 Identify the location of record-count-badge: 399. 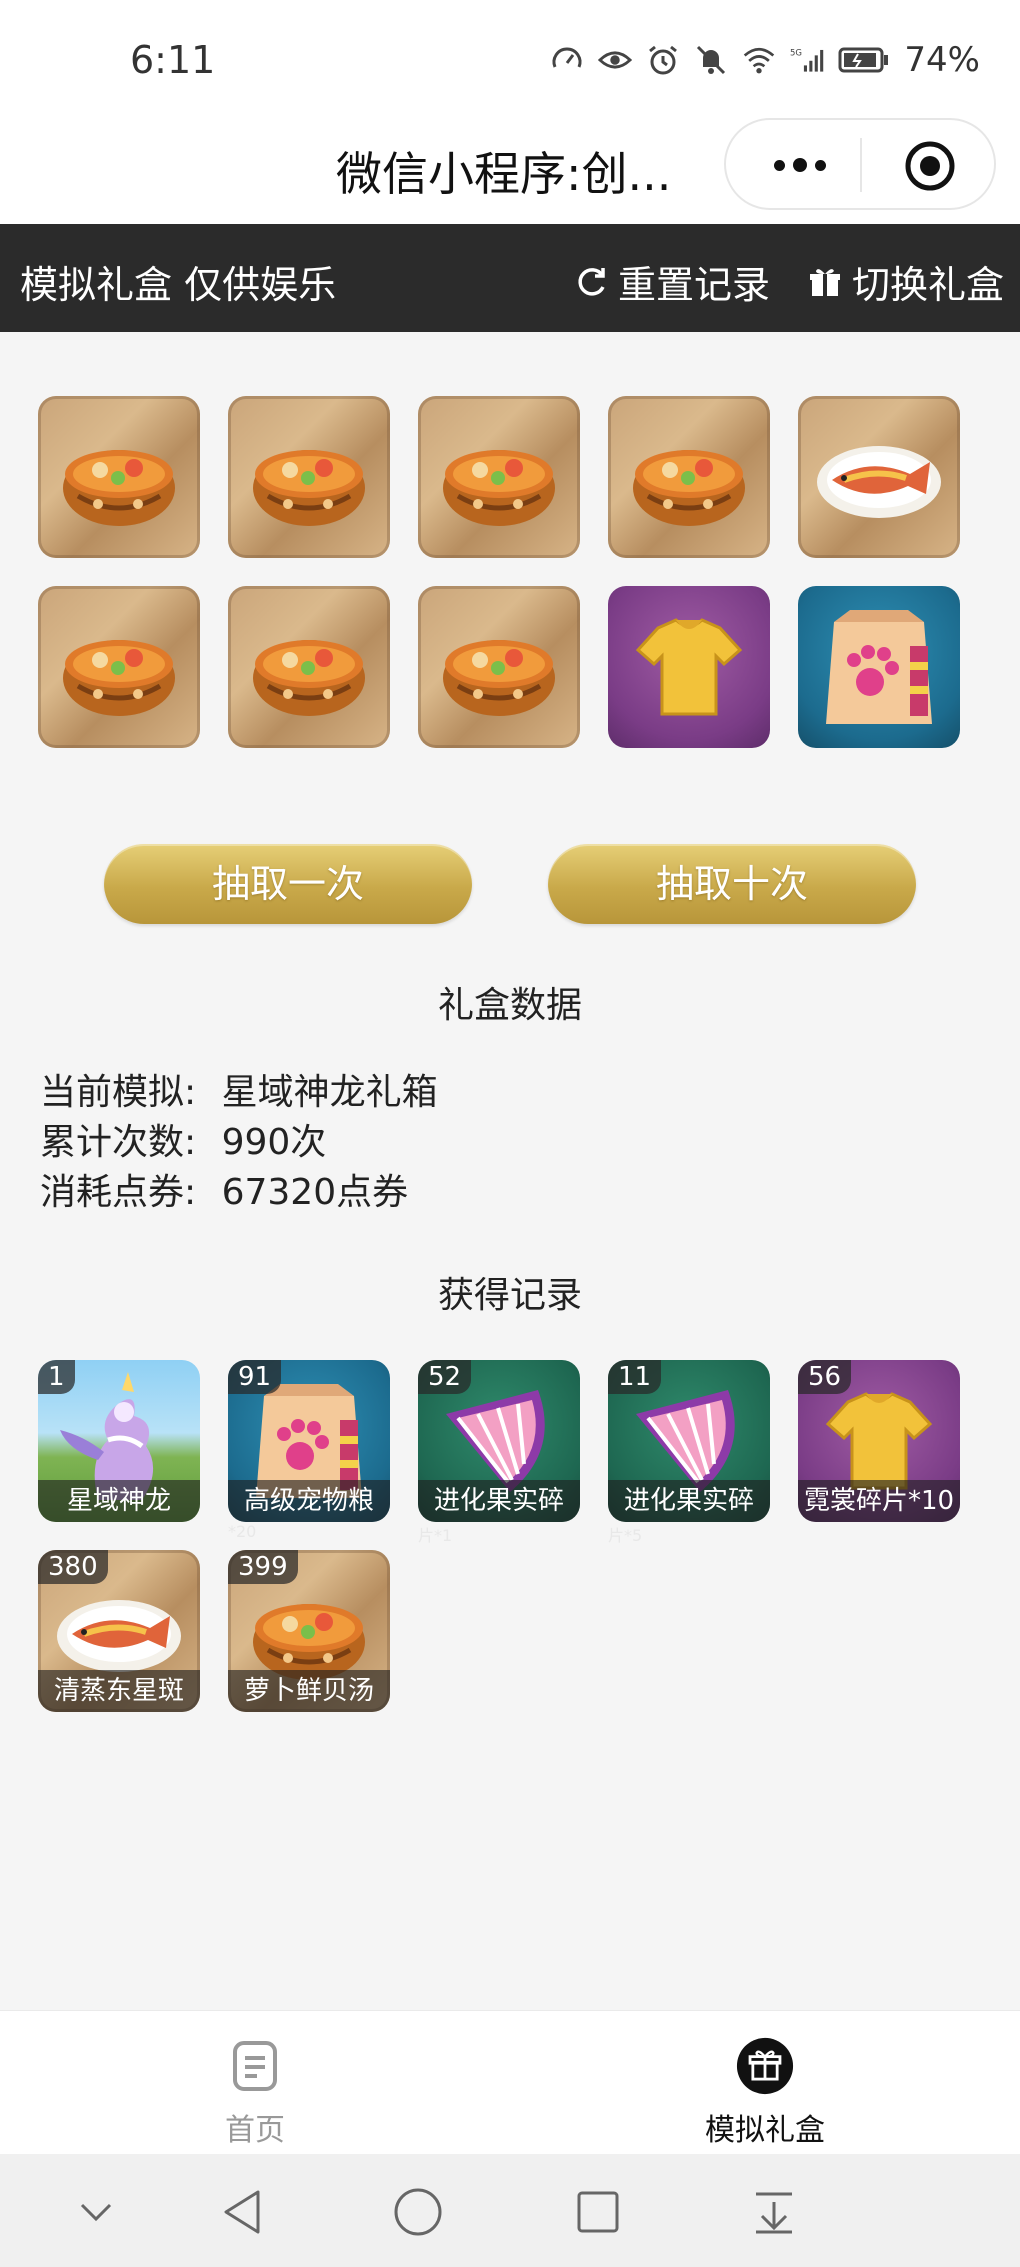
(263, 1567).